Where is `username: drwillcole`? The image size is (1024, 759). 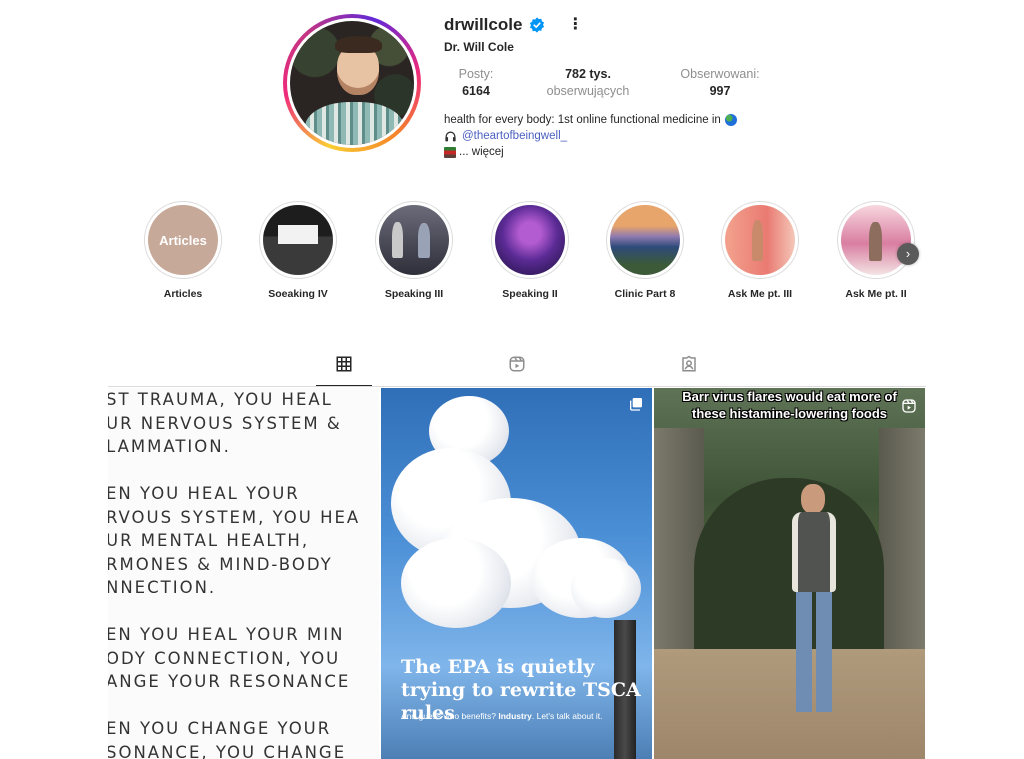 username: drwillcole is located at coordinates (483, 24).